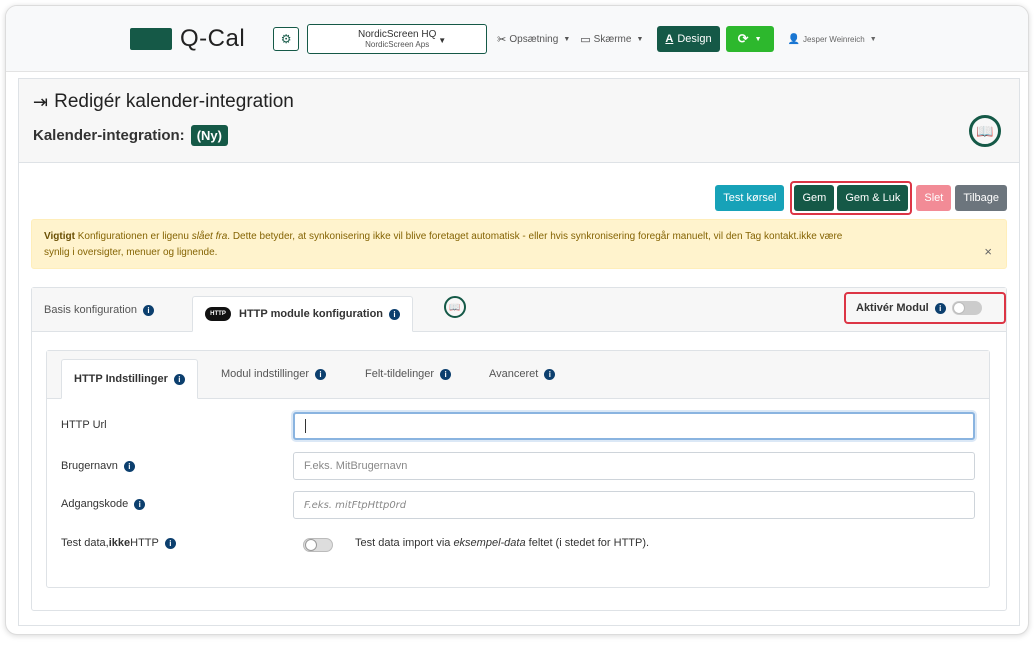 This screenshot has height=646, width=1034. Describe the element at coordinates (265, 374) in the screenshot. I see `tab-module-settings-label: Modul indstillinger` at that location.